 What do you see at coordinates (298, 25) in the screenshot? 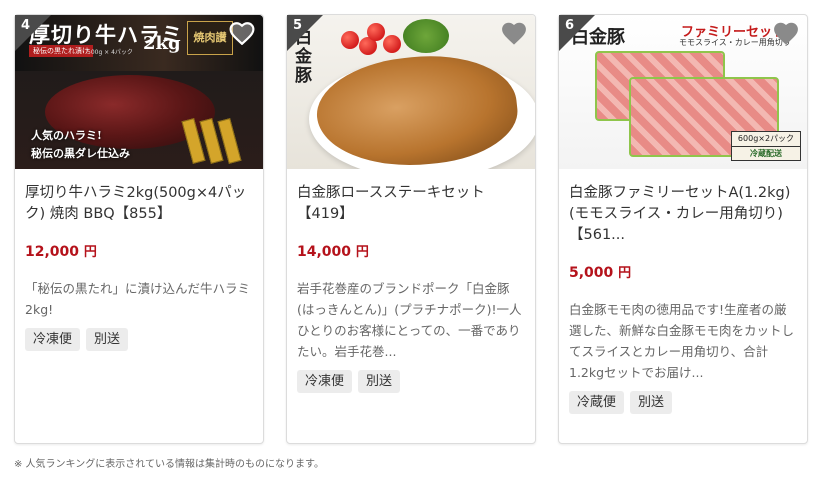
I see `rank-number: 5` at bounding box center [298, 25].